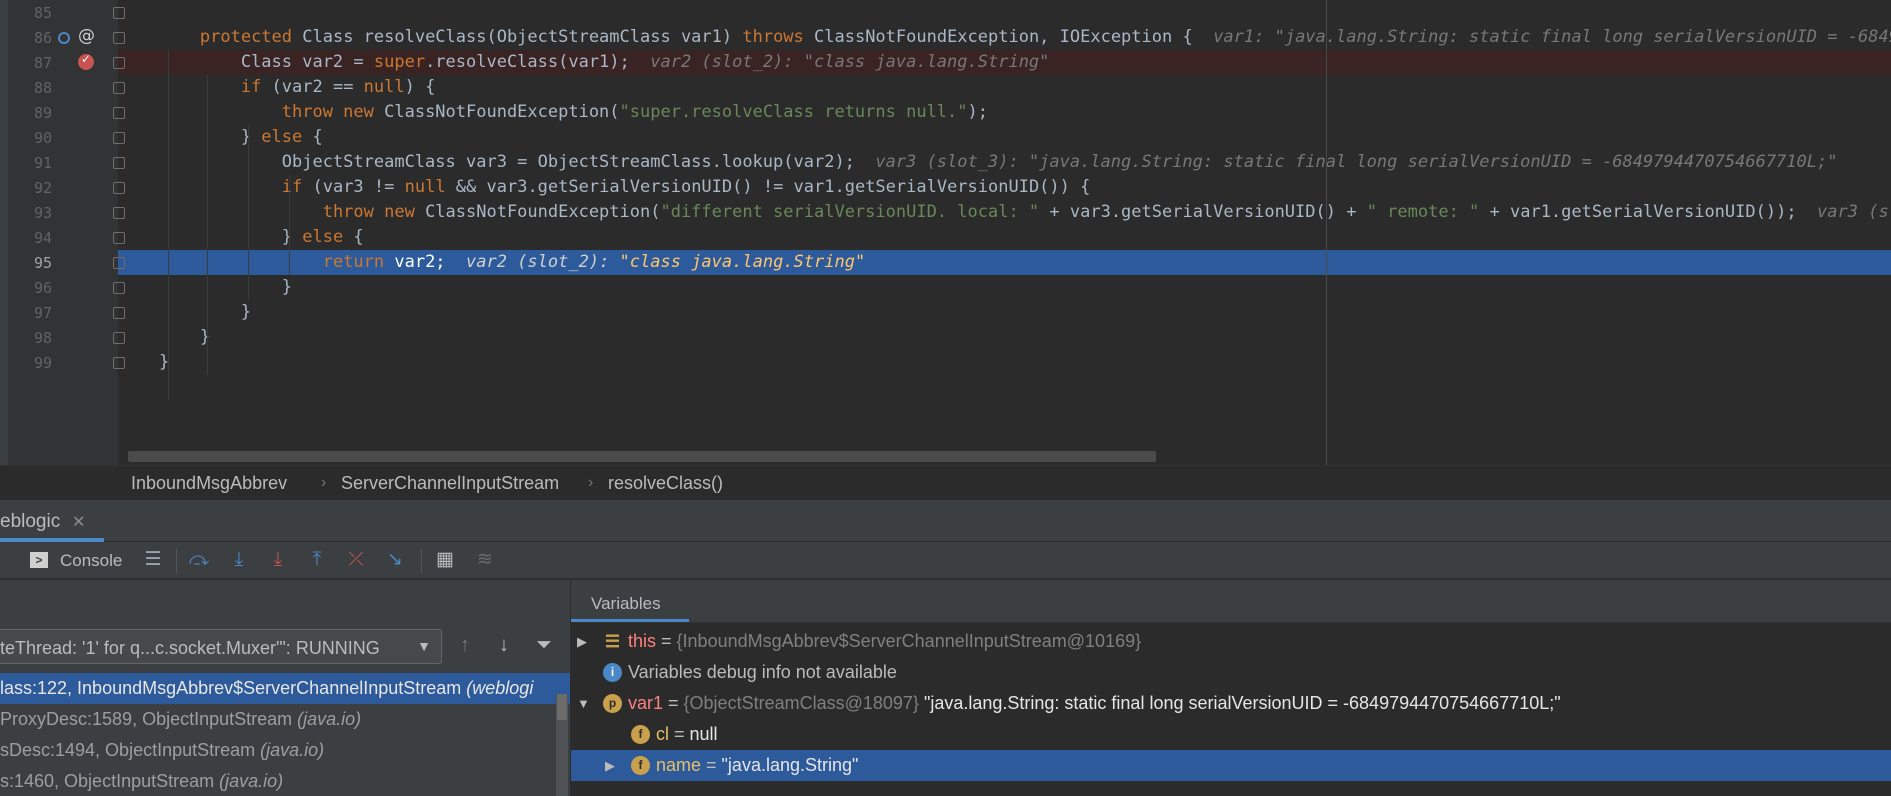  What do you see at coordinates (544, 645) in the screenshot?
I see `filter-icon: ⏷` at bounding box center [544, 645].